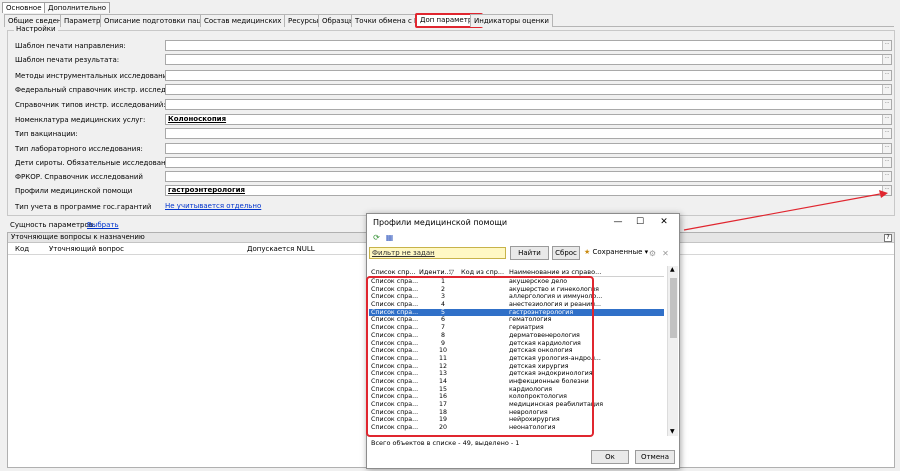 The height and width of the screenshot is (471, 900). I want to click on list-item: Список спра... 1 акушерское дело, so click(516, 282).